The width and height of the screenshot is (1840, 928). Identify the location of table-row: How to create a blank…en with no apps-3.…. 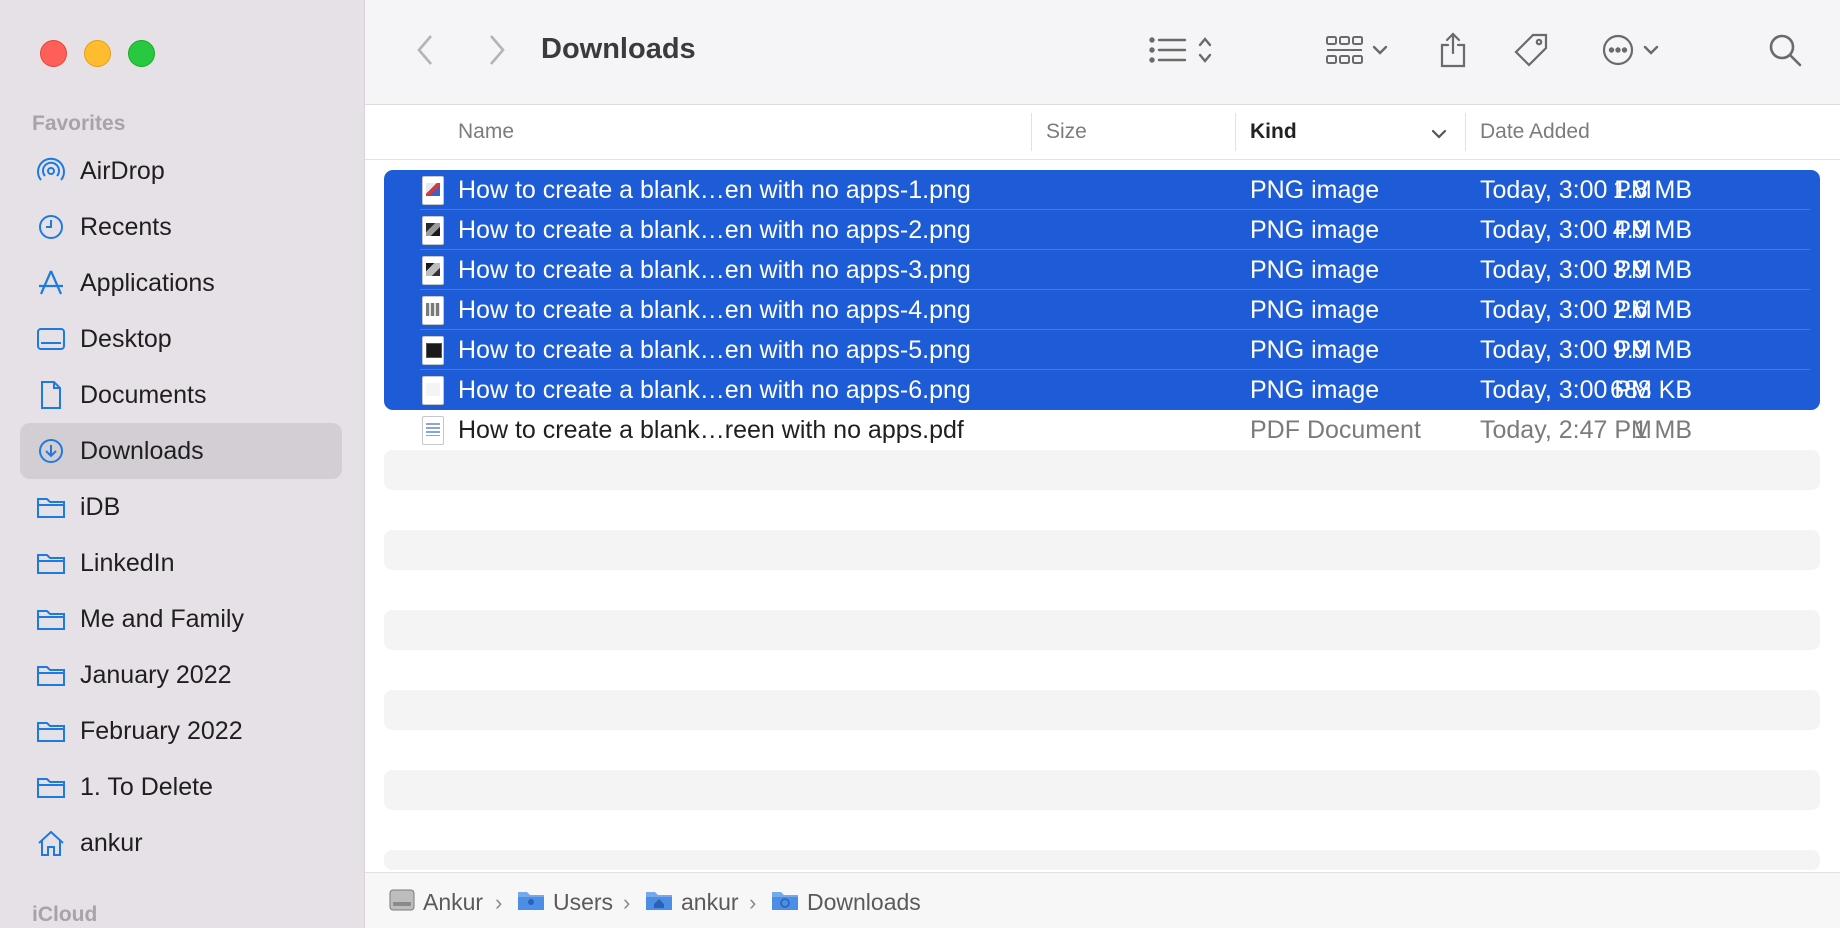
(1102, 270).